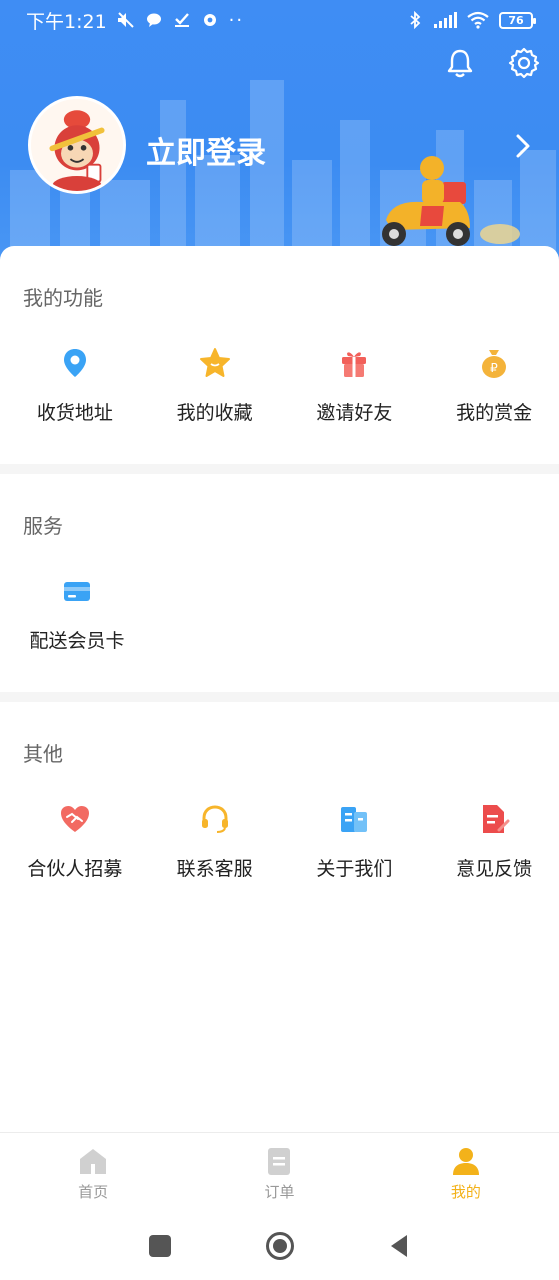  Describe the element at coordinates (206, 150) in the screenshot. I see `login-button: 立即登录` at that location.